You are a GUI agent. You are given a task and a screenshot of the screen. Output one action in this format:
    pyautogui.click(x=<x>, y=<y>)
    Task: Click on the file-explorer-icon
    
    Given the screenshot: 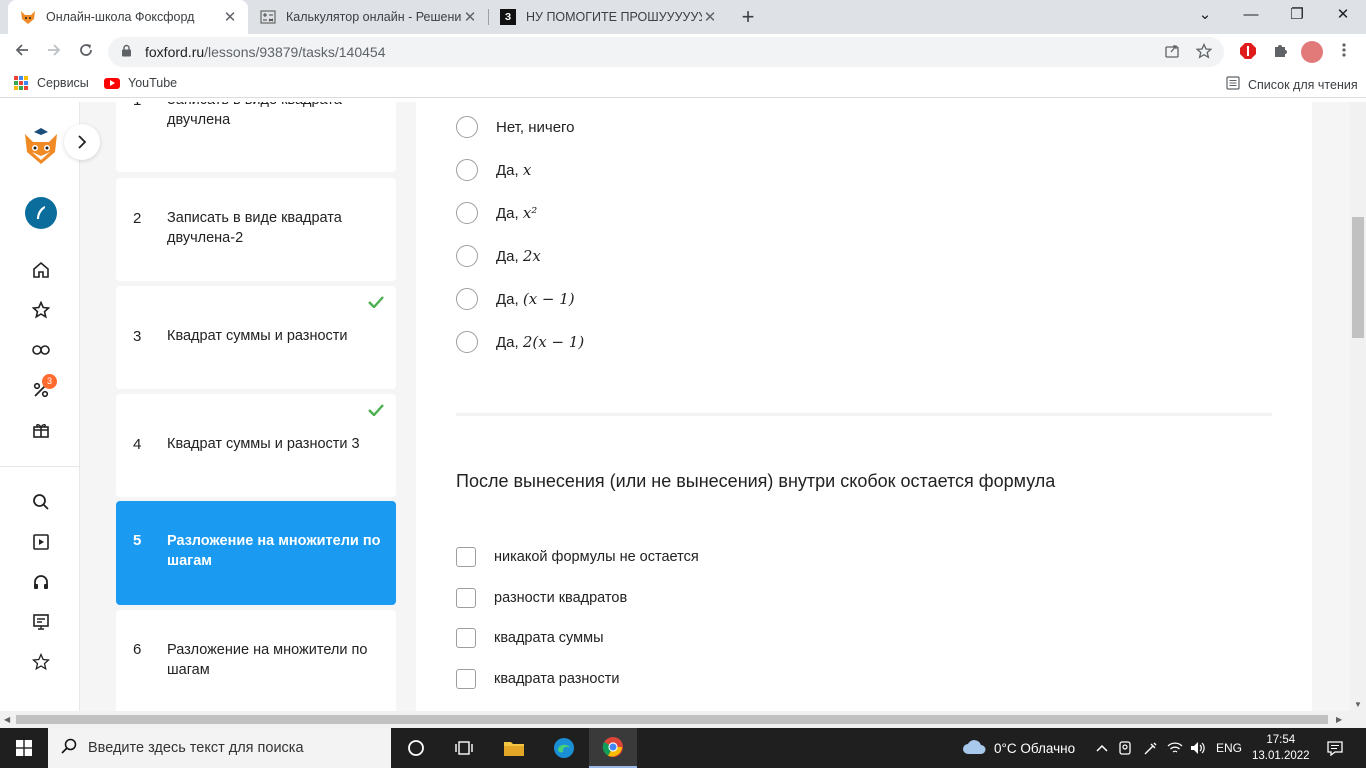 What is the action you would take?
    pyautogui.click(x=514, y=748)
    